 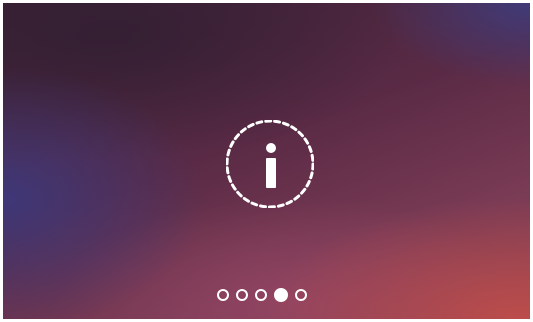 I want to click on page-indicator, so click(x=262, y=295).